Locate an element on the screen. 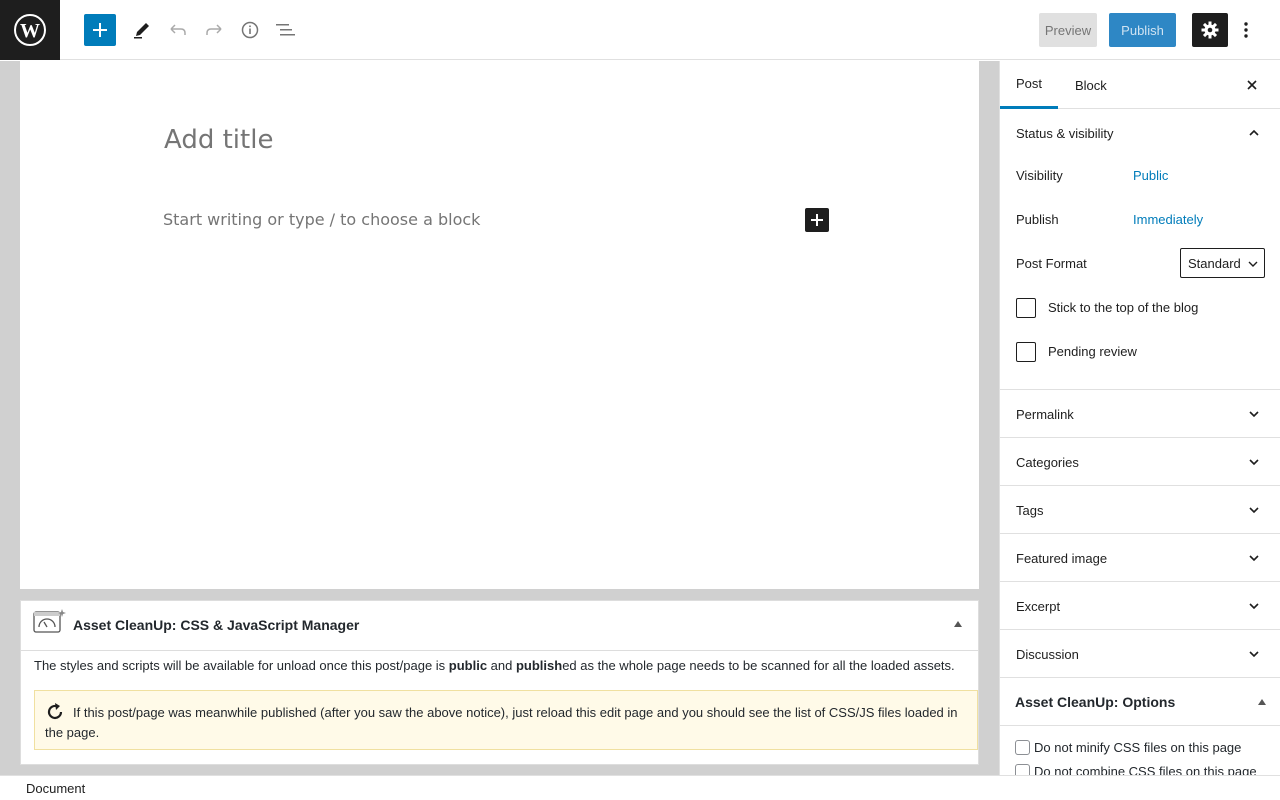  asset-cleanup-options-title: Asset CleanUp: Options is located at coordinates (1095, 702).